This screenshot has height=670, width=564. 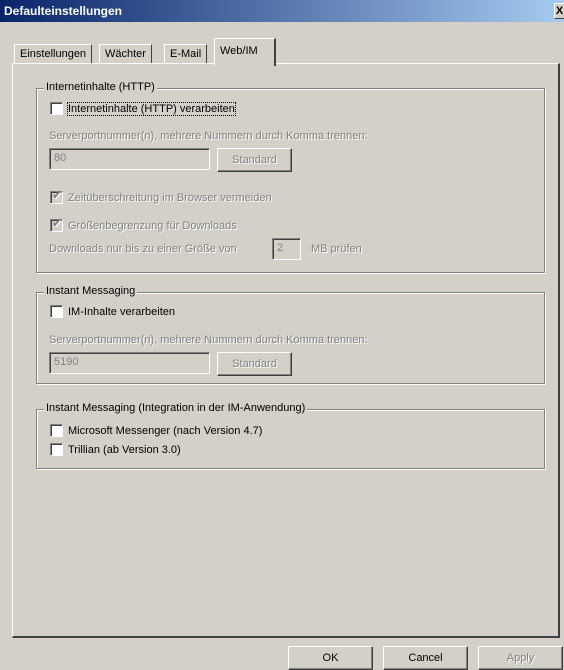 I want to click on http-size-suffix: MB prüfen, so click(x=336, y=249).